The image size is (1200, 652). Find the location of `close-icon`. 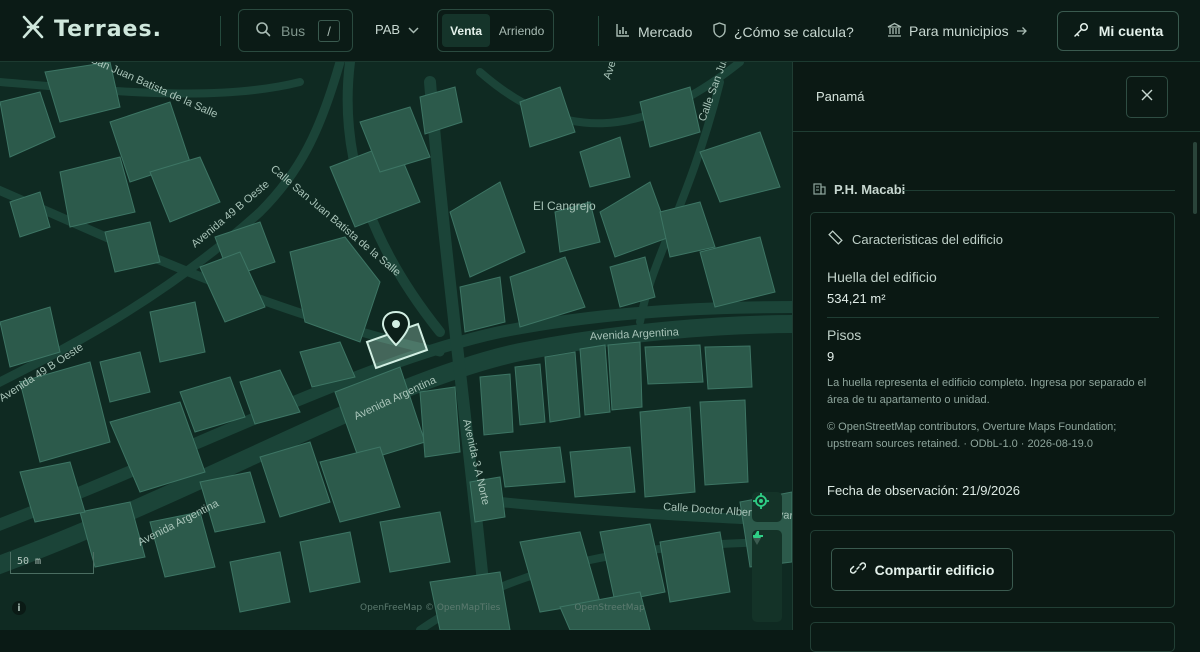

close-icon is located at coordinates (1147, 97).